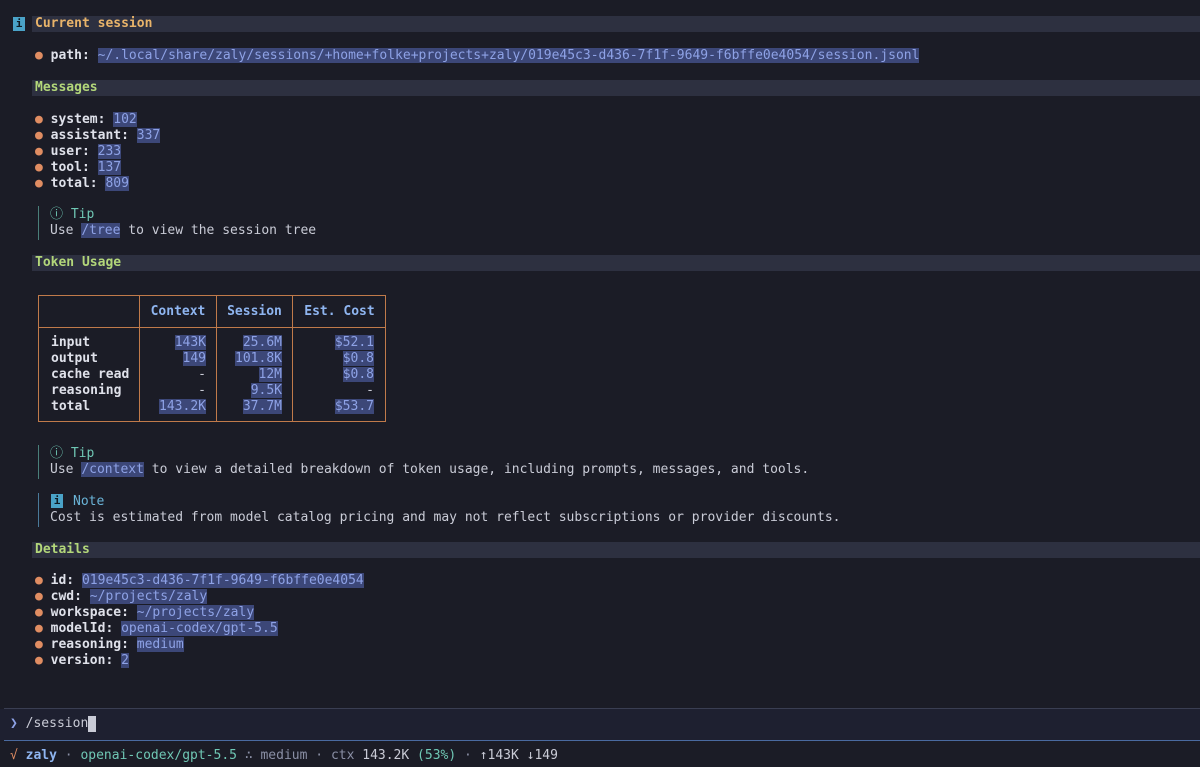  Describe the element at coordinates (616, 550) in the screenshot. I see `details-heading-bar` at that location.